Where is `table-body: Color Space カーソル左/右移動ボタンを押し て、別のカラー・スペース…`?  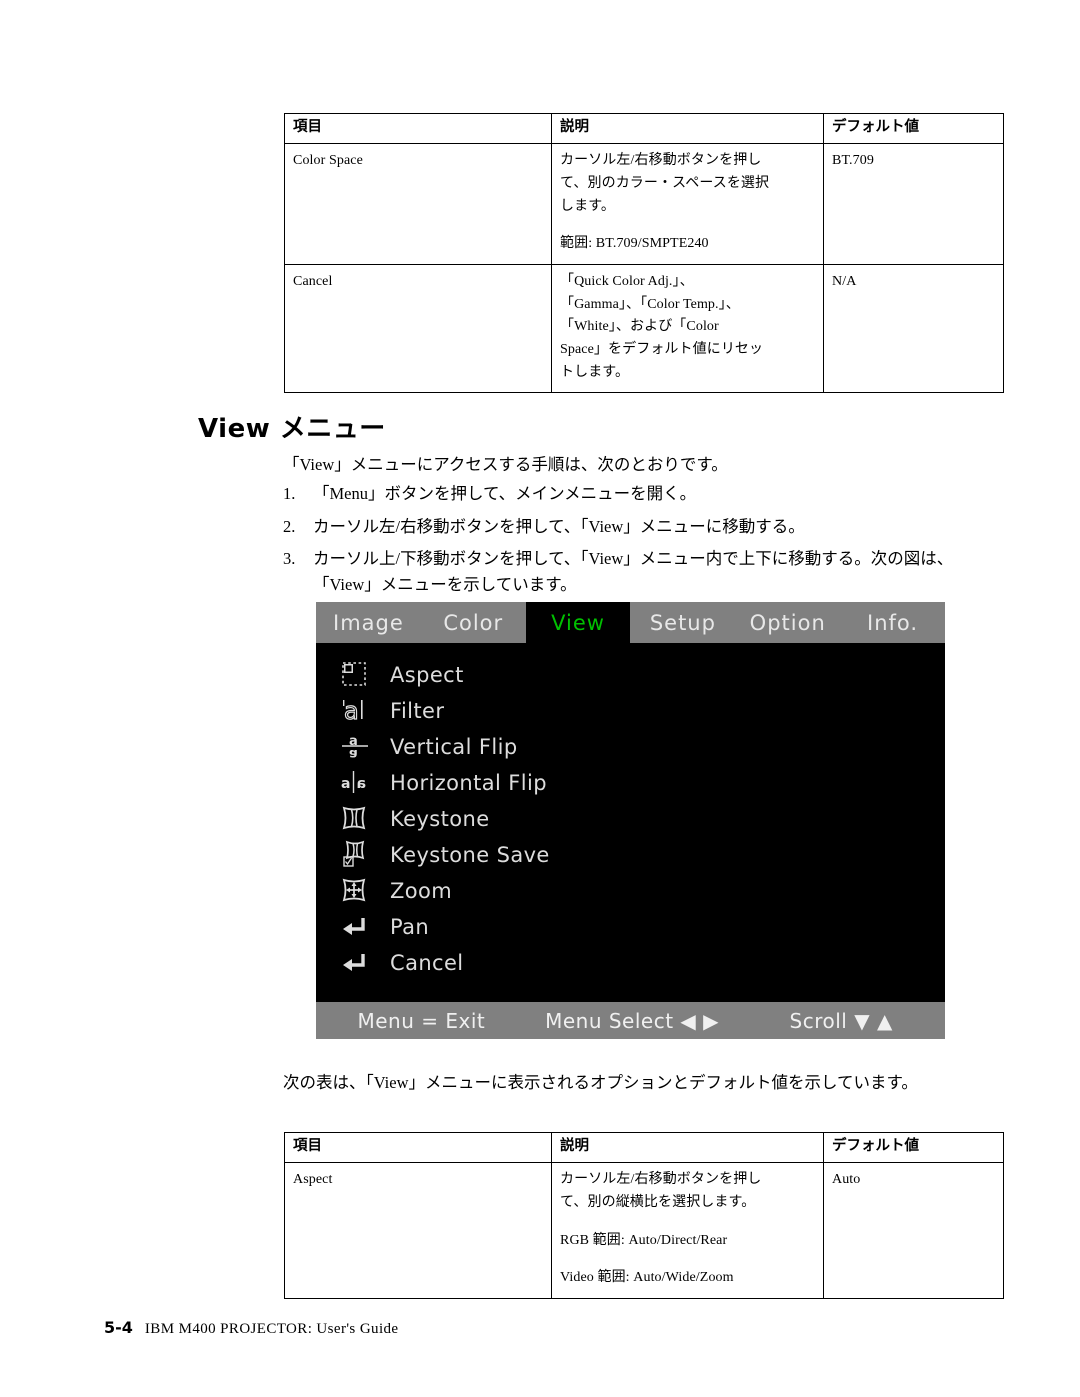 table-body: Color Space カーソル左/右移動ボタンを押し て、別のカラー・スペース… is located at coordinates (644, 268).